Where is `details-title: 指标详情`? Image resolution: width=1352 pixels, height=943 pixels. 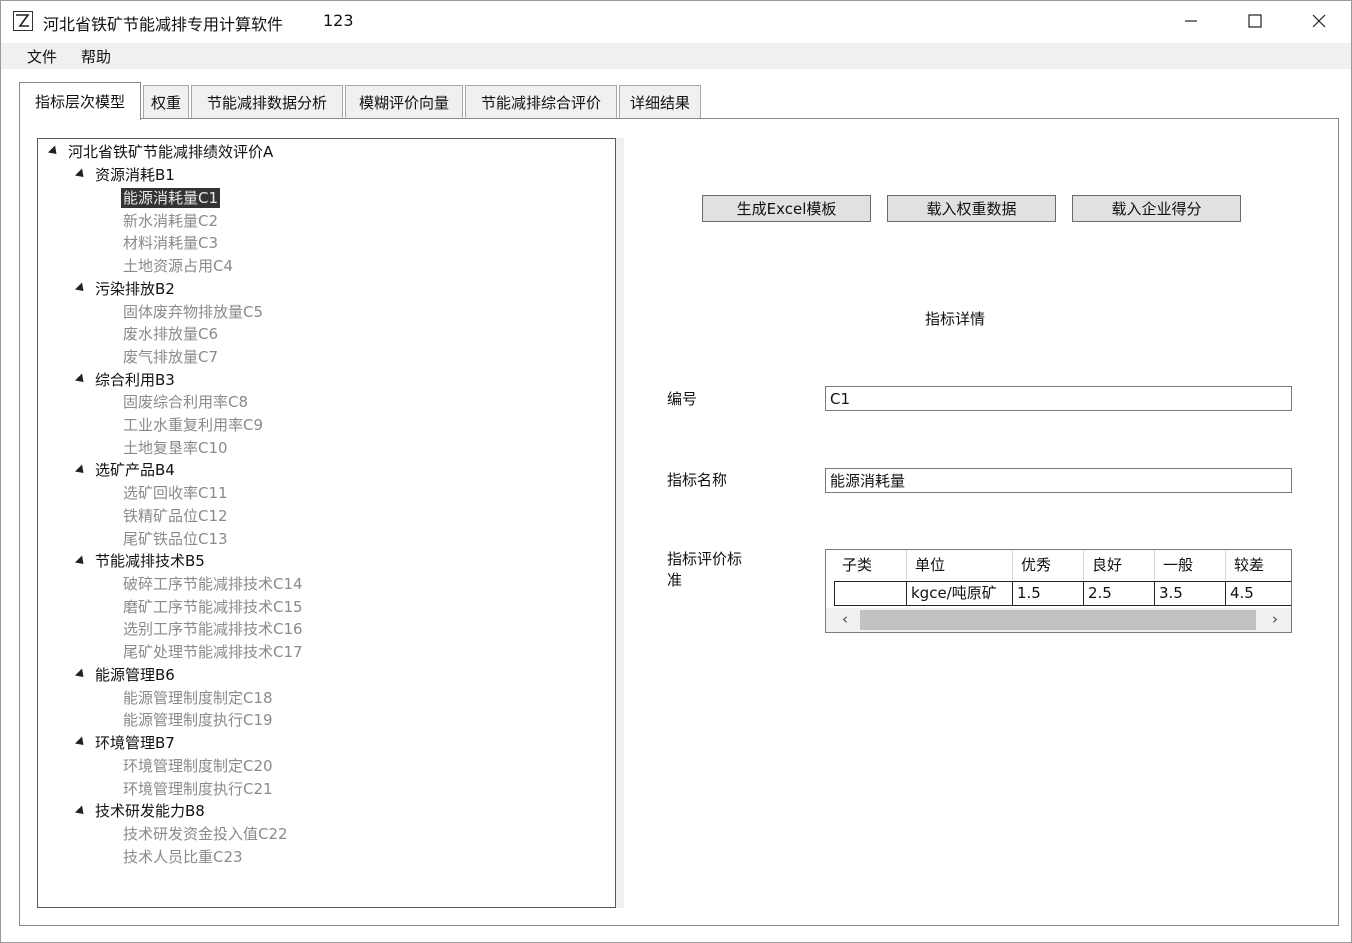 details-title: 指标详情 is located at coordinates (955, 319).